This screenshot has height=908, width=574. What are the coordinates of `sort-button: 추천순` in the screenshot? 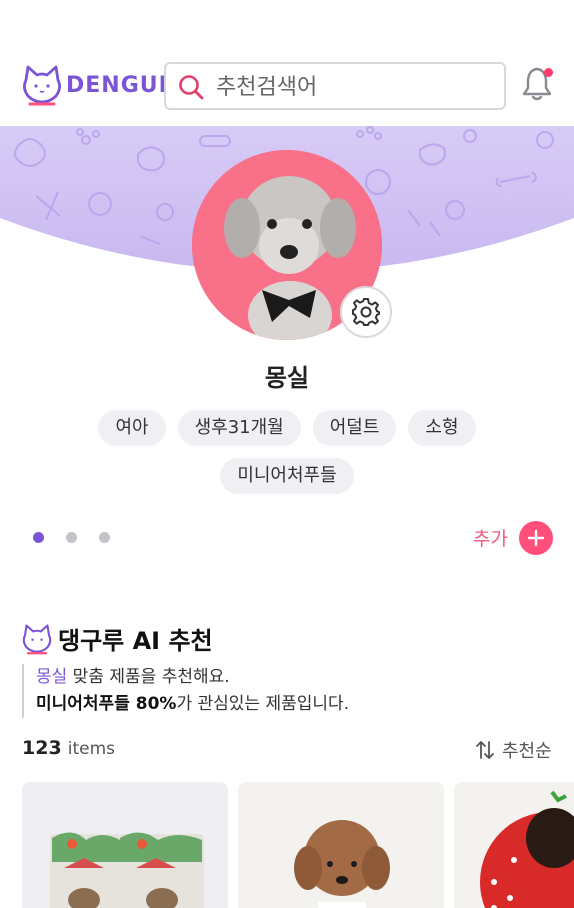 It's located at (513, 750).